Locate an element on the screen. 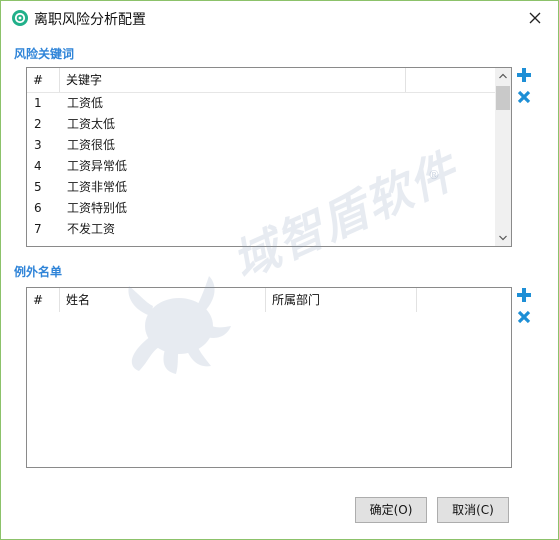  row-keyword: 工资异常低 is located at coordinates (97, 166).